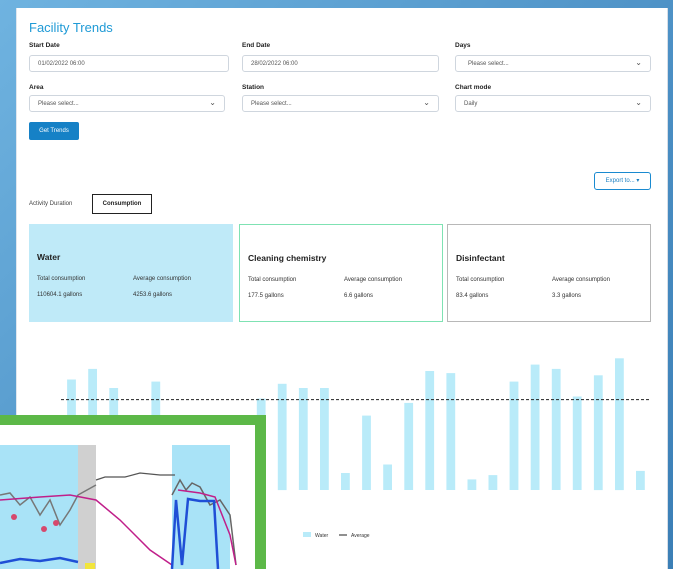 This screenshot has height=569, width=673. What do you see at coordinates (321, 536) in the screenshot?
I see `legend-water-label: Water` at bounding box center [321, 536].